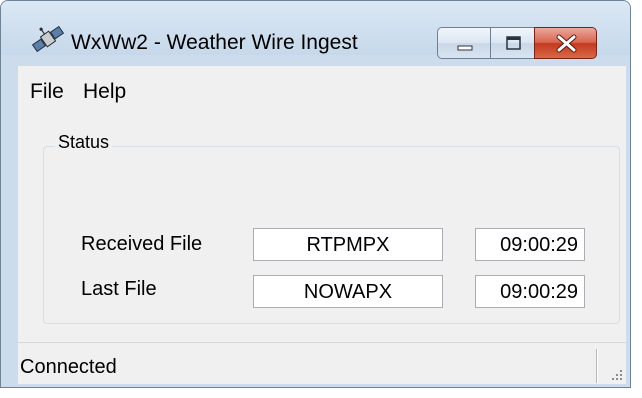  Describe the element at coordinates (214, 42) in the screenshot. I see `window-title: WxWw2 - Weather Wire Ingest` at that location.